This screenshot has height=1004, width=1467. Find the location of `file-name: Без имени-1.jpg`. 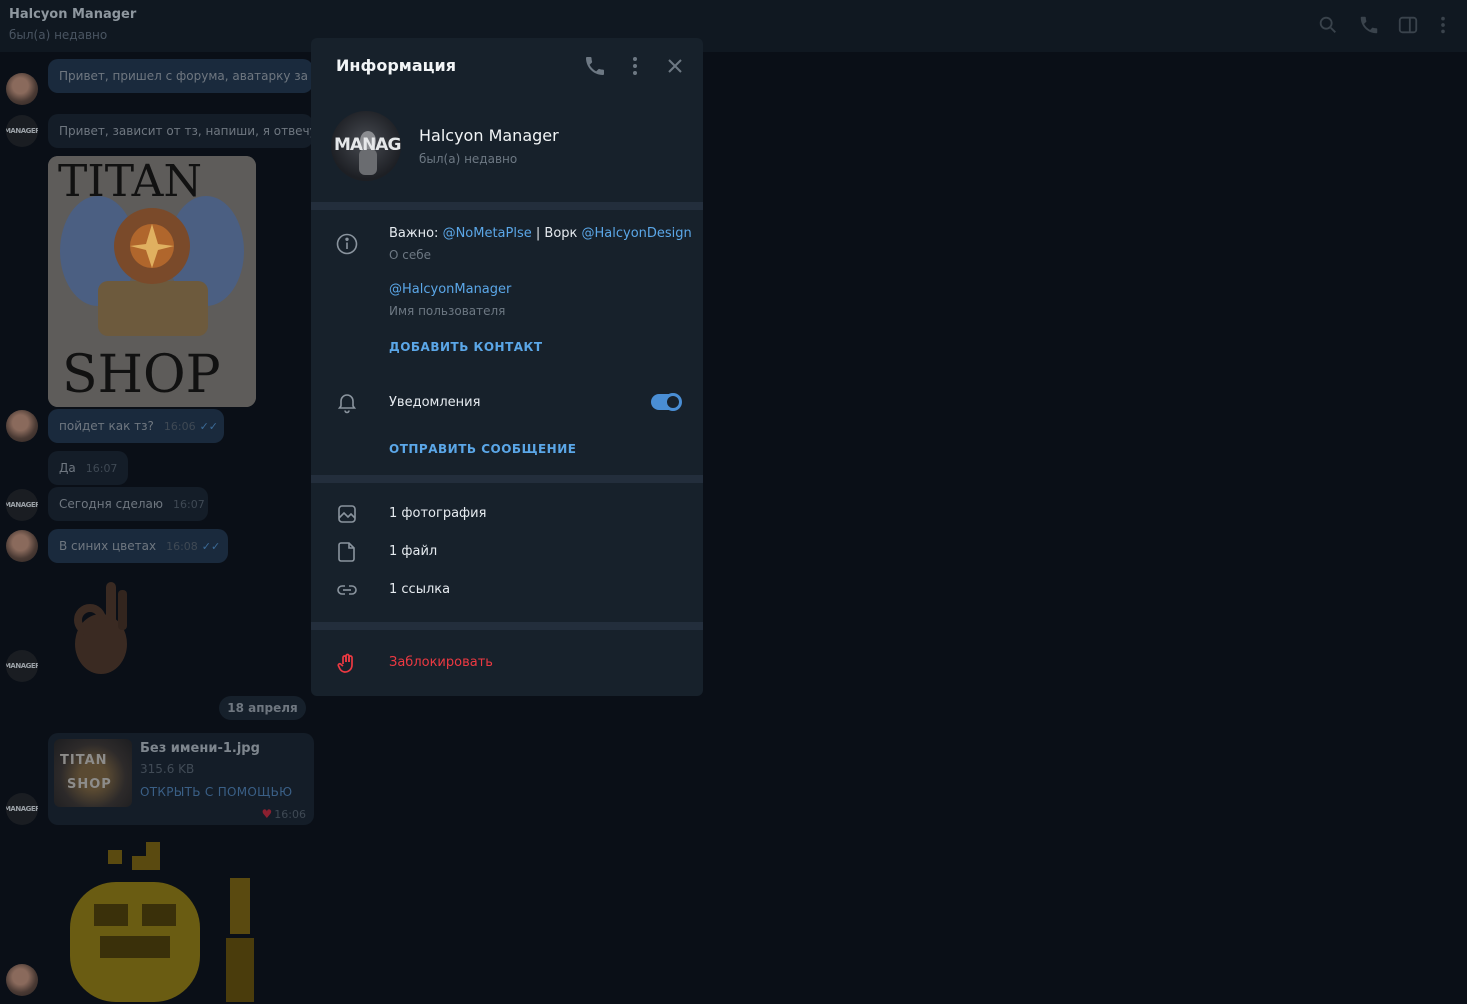

file-name: Без имени-1.jpg is located at coordinates (200, 748).